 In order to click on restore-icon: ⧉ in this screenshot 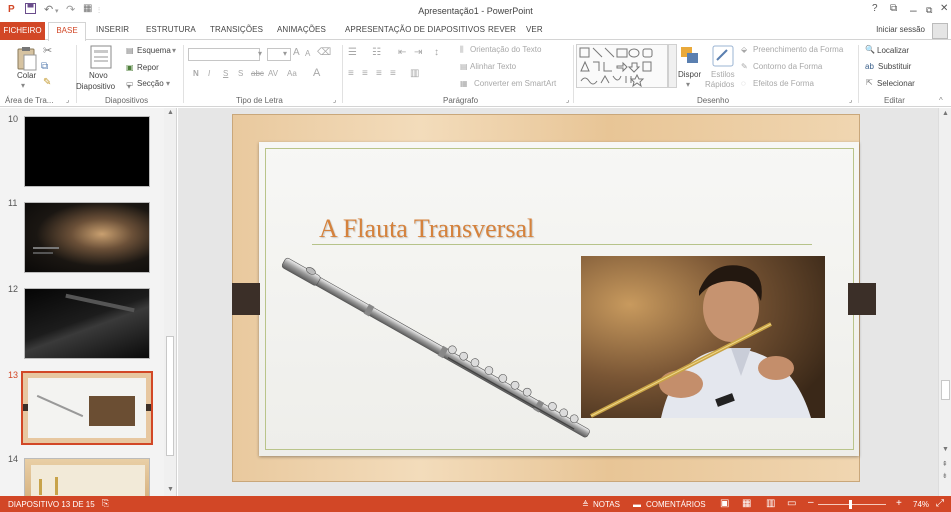, I will do `click(929, 10)`.